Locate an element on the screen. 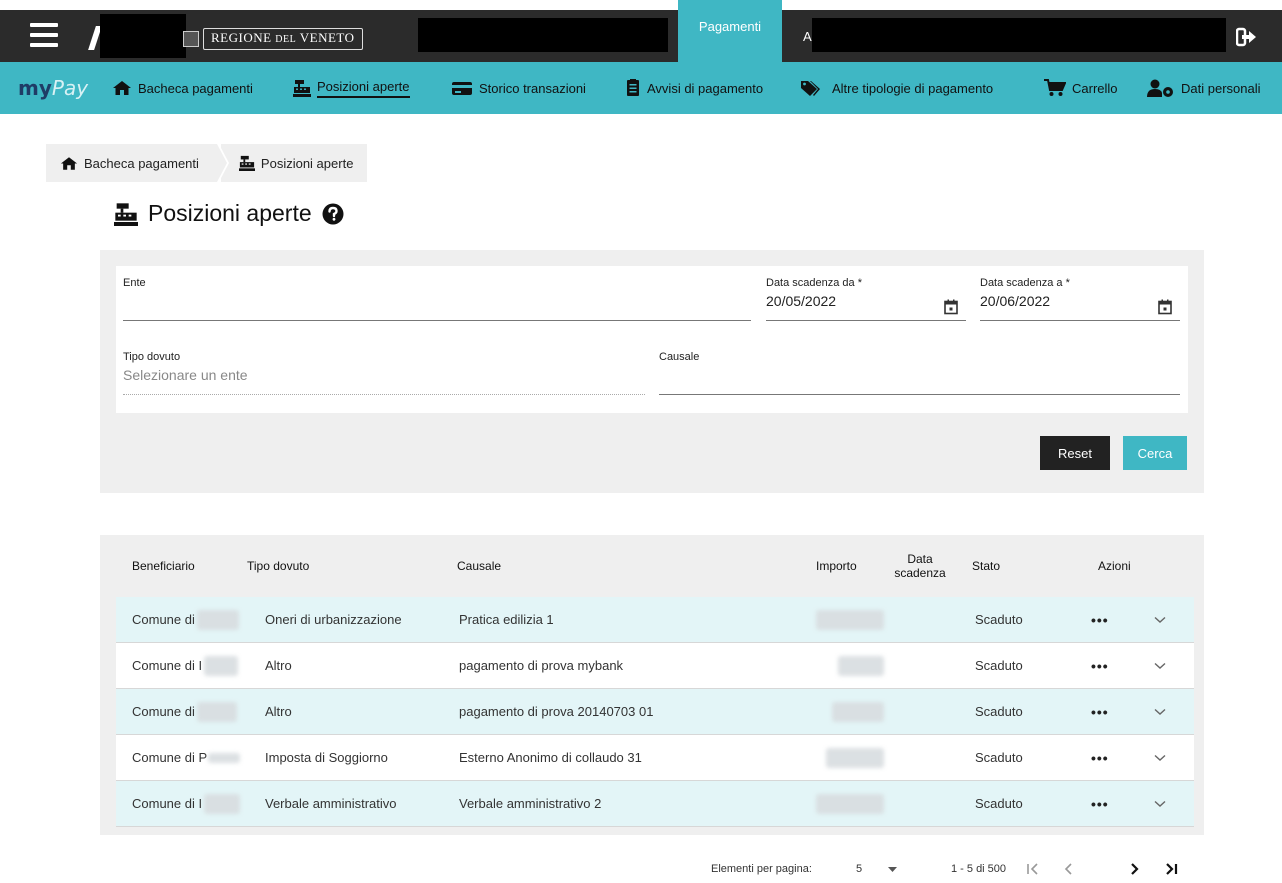 This screenshot has height=883, width=1282. ente-field: Ente is located at coordinates (437, 299).